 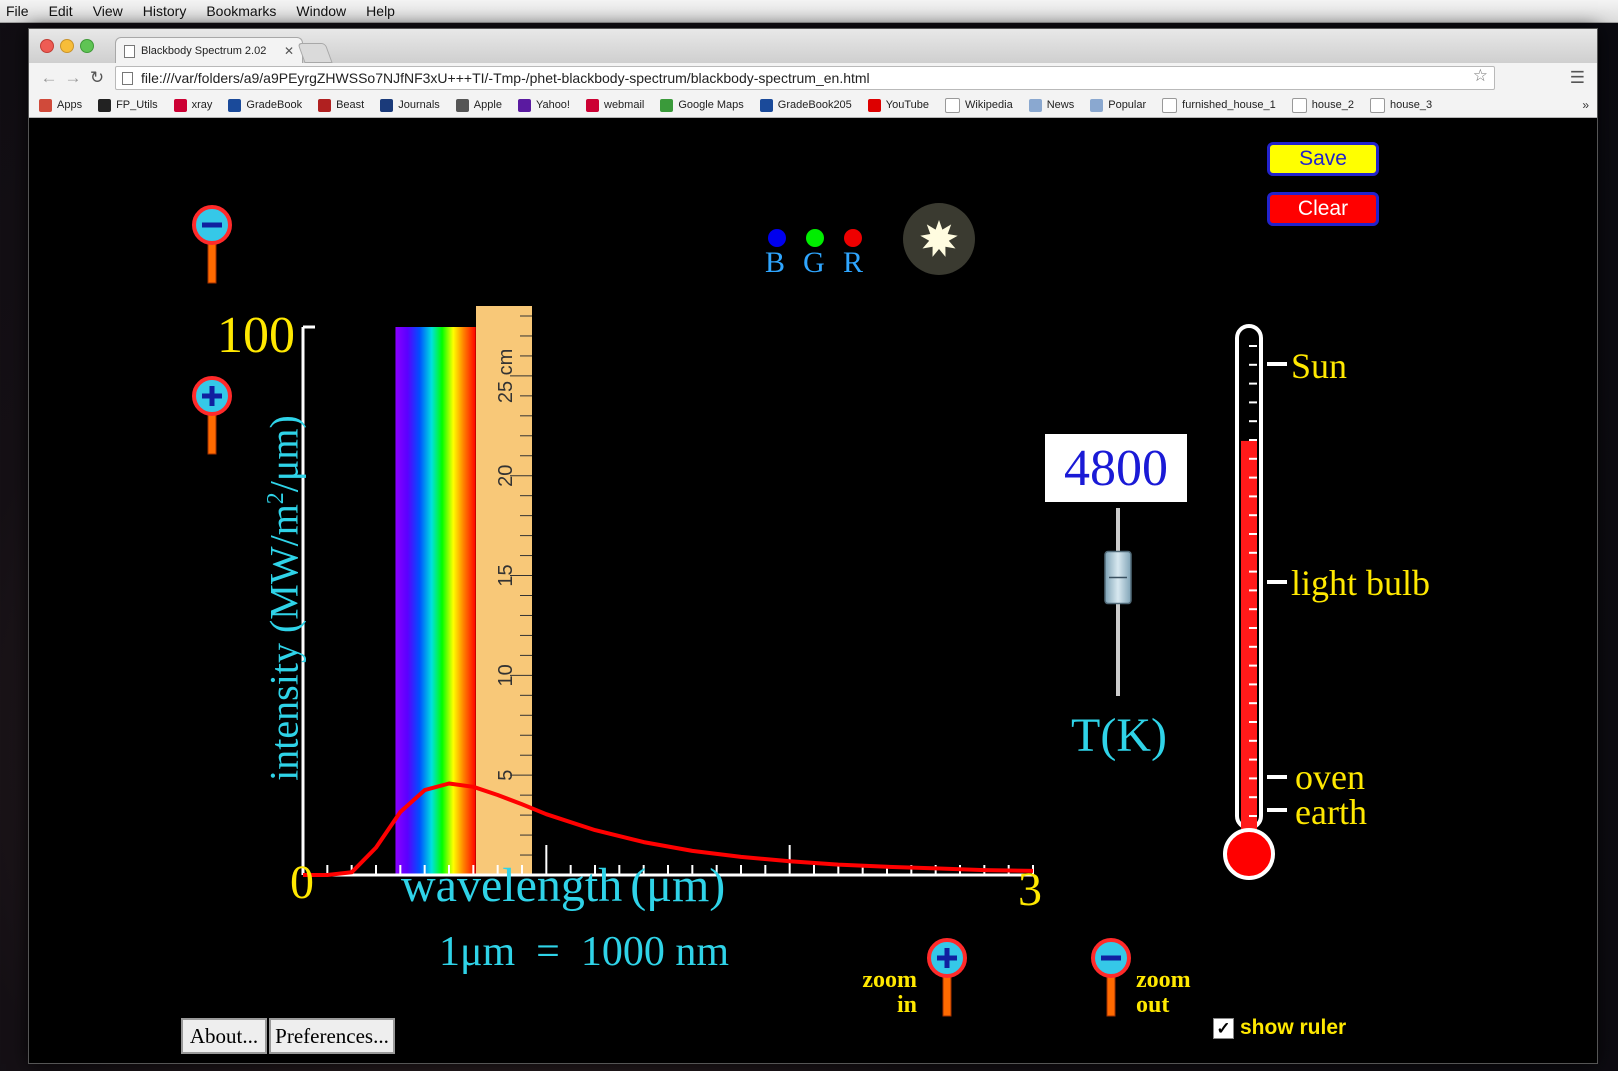 What do you see at coordinates (1051, 105) in the screenshot?
I see `bookmark-news: News` at bounding box center [1051, 105].